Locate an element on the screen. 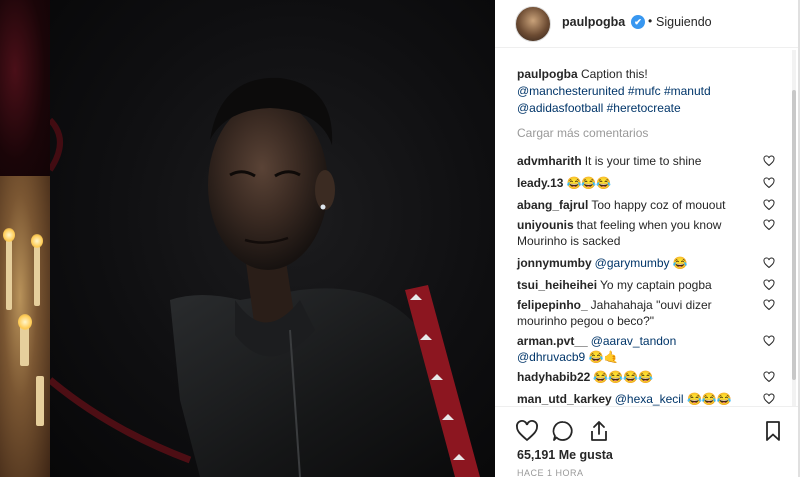 The width and height of the screenshot is (800, 477). comment-username: arman.pvt__ is located at coordinates (552, 341).